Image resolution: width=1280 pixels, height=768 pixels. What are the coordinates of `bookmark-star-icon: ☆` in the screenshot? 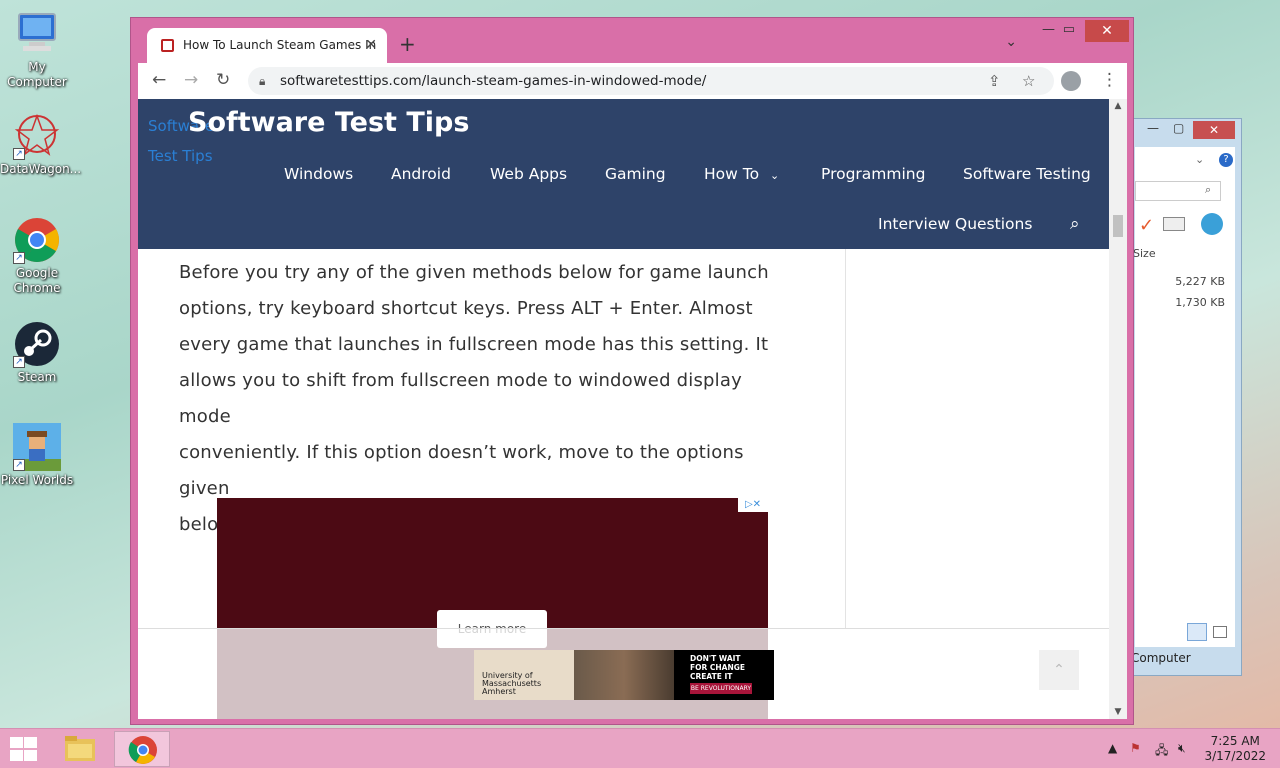 It's located at (1028, 81).